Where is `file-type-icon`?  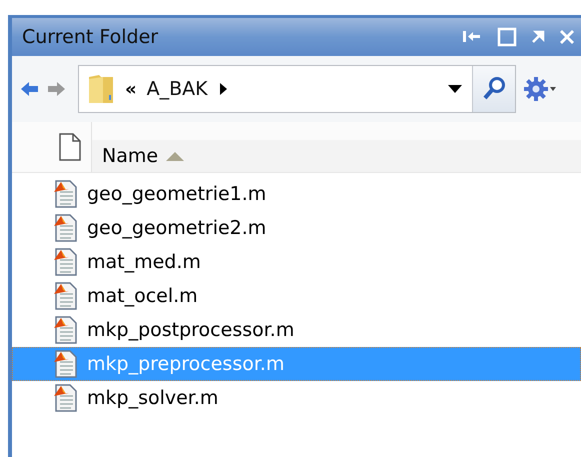
file-type-icon is located at coordinates (70, 147).